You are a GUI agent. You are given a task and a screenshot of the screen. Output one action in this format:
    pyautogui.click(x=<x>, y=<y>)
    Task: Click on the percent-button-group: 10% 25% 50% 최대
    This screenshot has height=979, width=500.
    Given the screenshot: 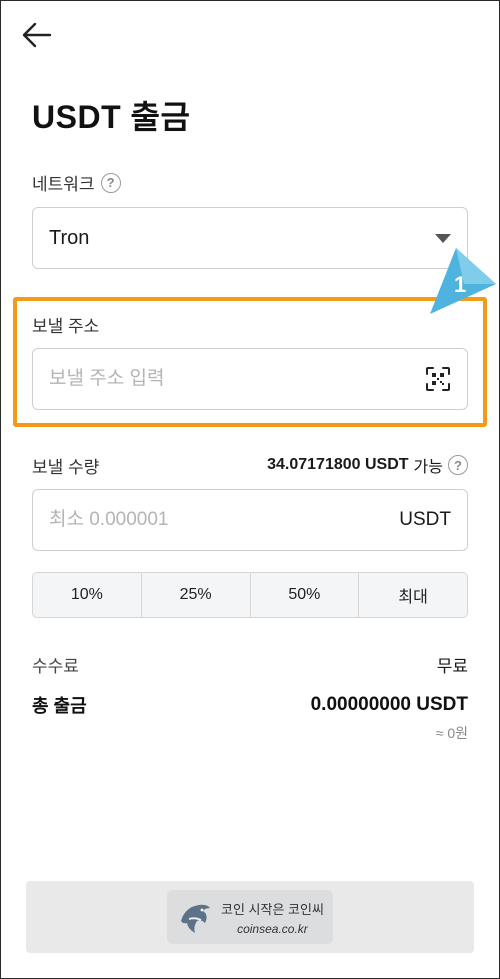 What is the action you would take?
    pyautogui.click(x=250, y=595)
    